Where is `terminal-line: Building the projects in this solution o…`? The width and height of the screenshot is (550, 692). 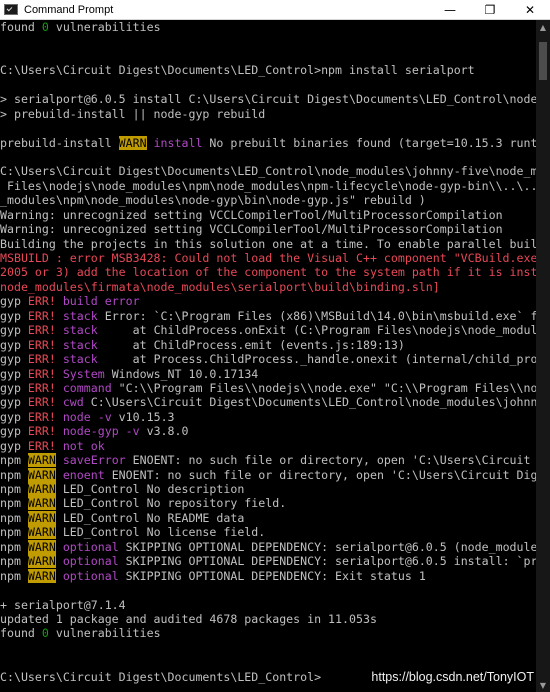 terminal-line: Building the projects in this solution o… is located at coordinates (268, 244).